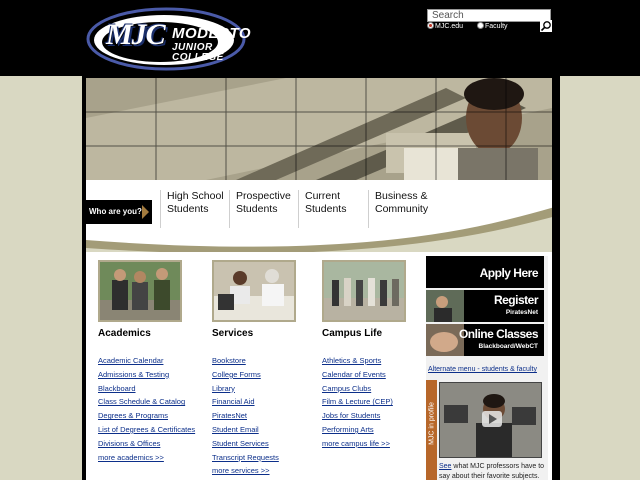  What do you see at coordinates (267, 471) in the screenshot?
I see `more-services-link: more services >>` at bounding box center [267, 471].